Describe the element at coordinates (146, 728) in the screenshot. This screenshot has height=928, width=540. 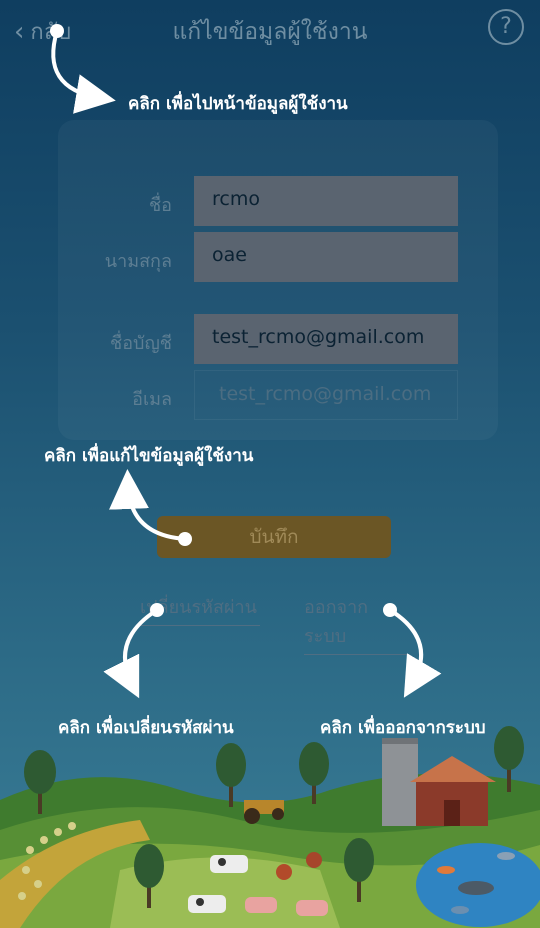
I see `change-password-hint: คลิก เพื่อเปลี่ยนรหัสผ่าน` at that location.